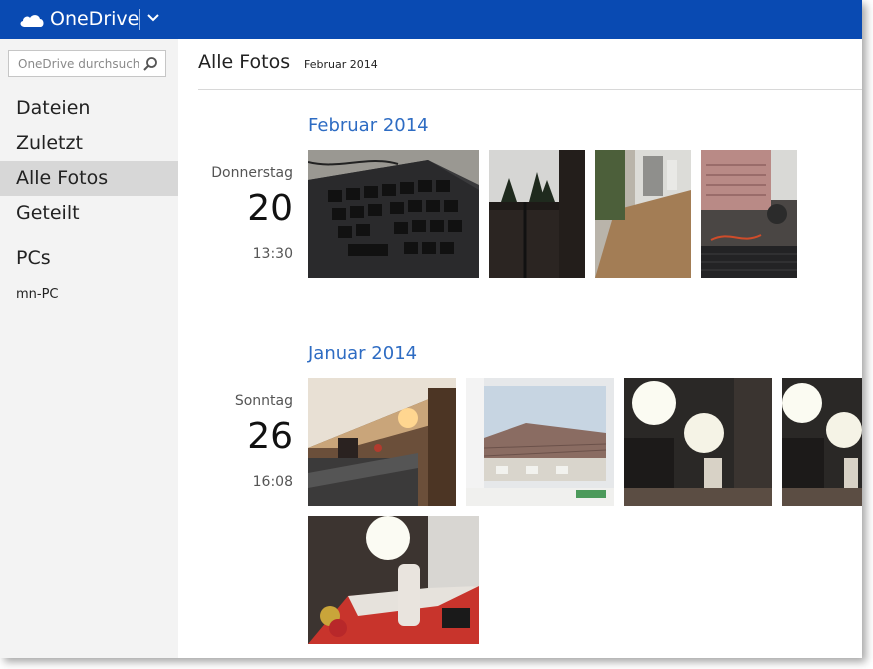  Describe the element at coordinates (32, 20) in the screenshot. I see `cloud-icon` at that location.